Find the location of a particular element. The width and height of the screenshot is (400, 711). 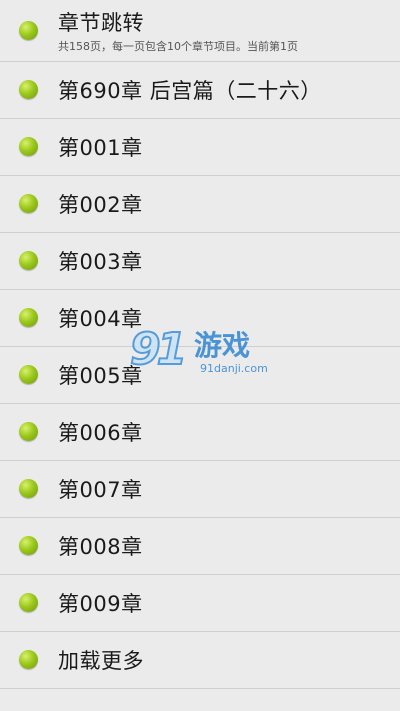

load-more-item: 加载更多 is located at coordinates (200, 660).